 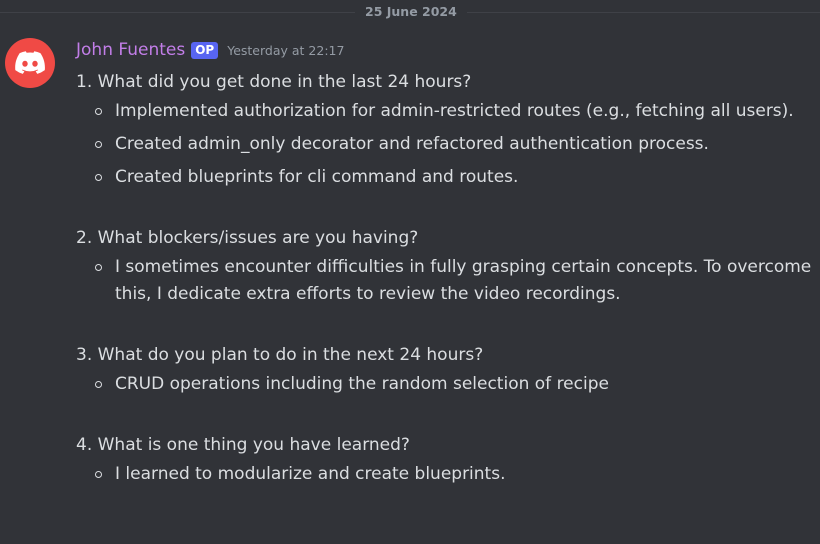 What do you see at coordinates (247, 238) in the screenshot?
I see `question-2: 2. What blockers/issues are you having?` at bounding box center [247, 238].